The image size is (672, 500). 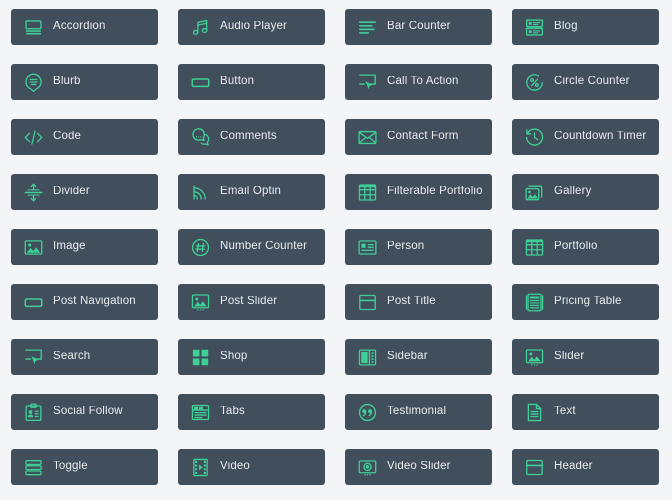 I want to click on module-tile-label: Search, so click(x=72, y=357).